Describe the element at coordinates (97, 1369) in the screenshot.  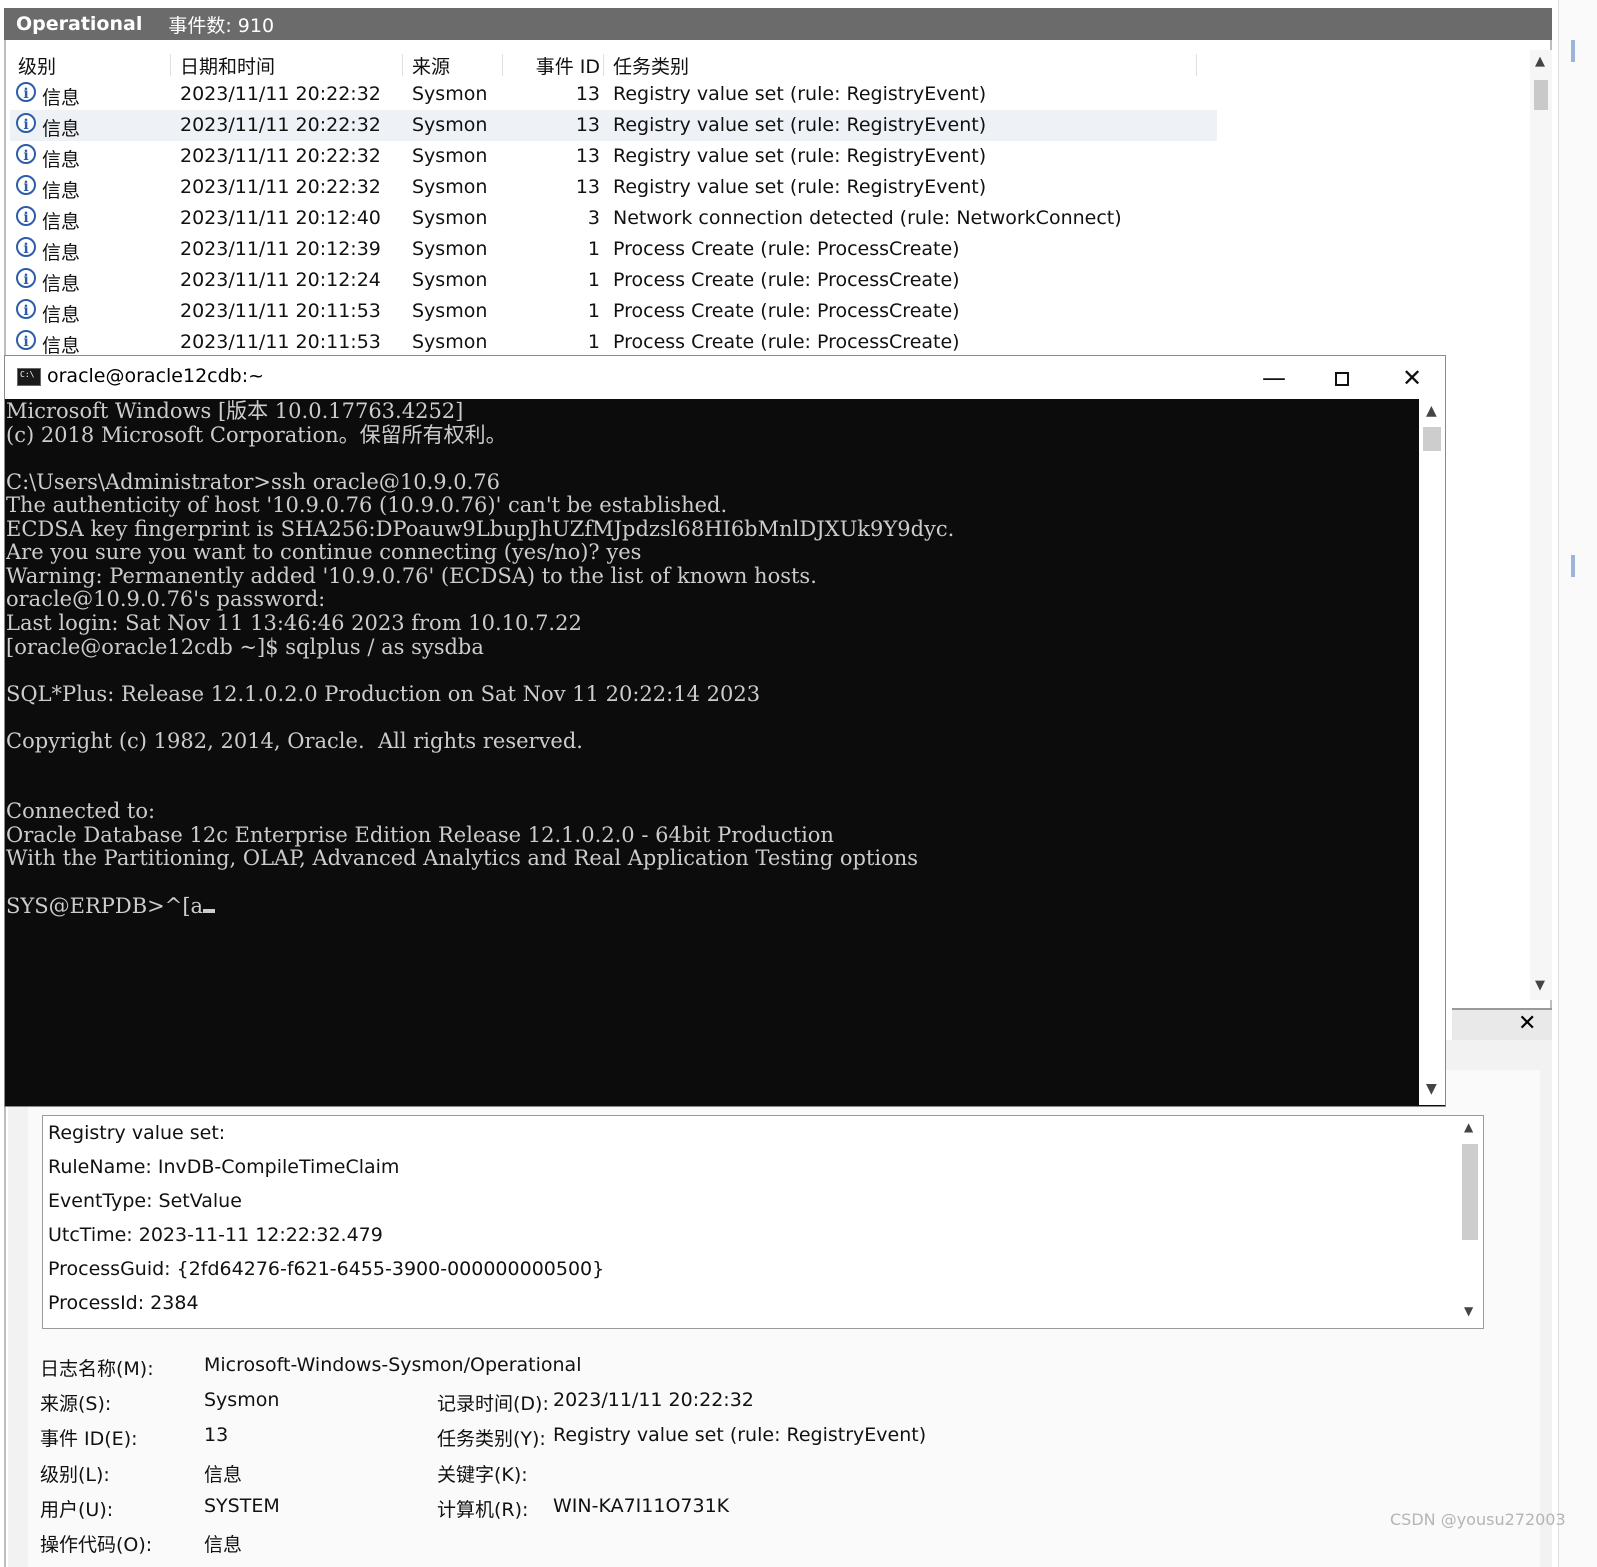
I see `log-name-label: 日志名称(M):` at that location.